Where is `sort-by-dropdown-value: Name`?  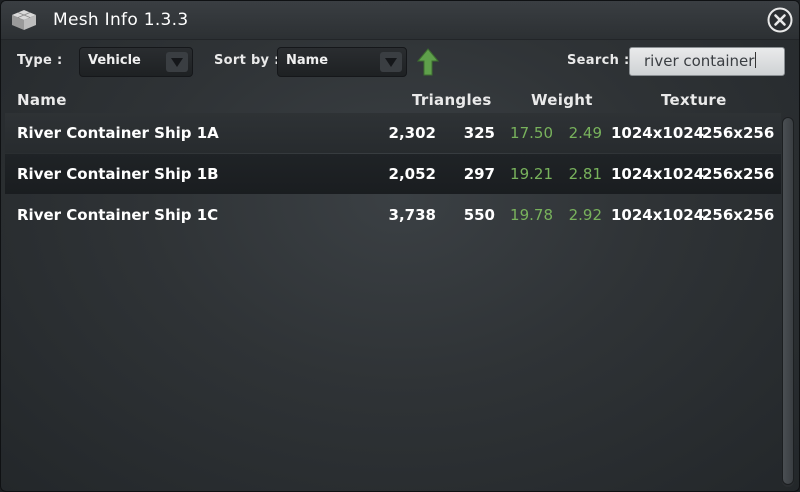
sort-by-dropdown-value: Name is located at coordinates (307, 60).